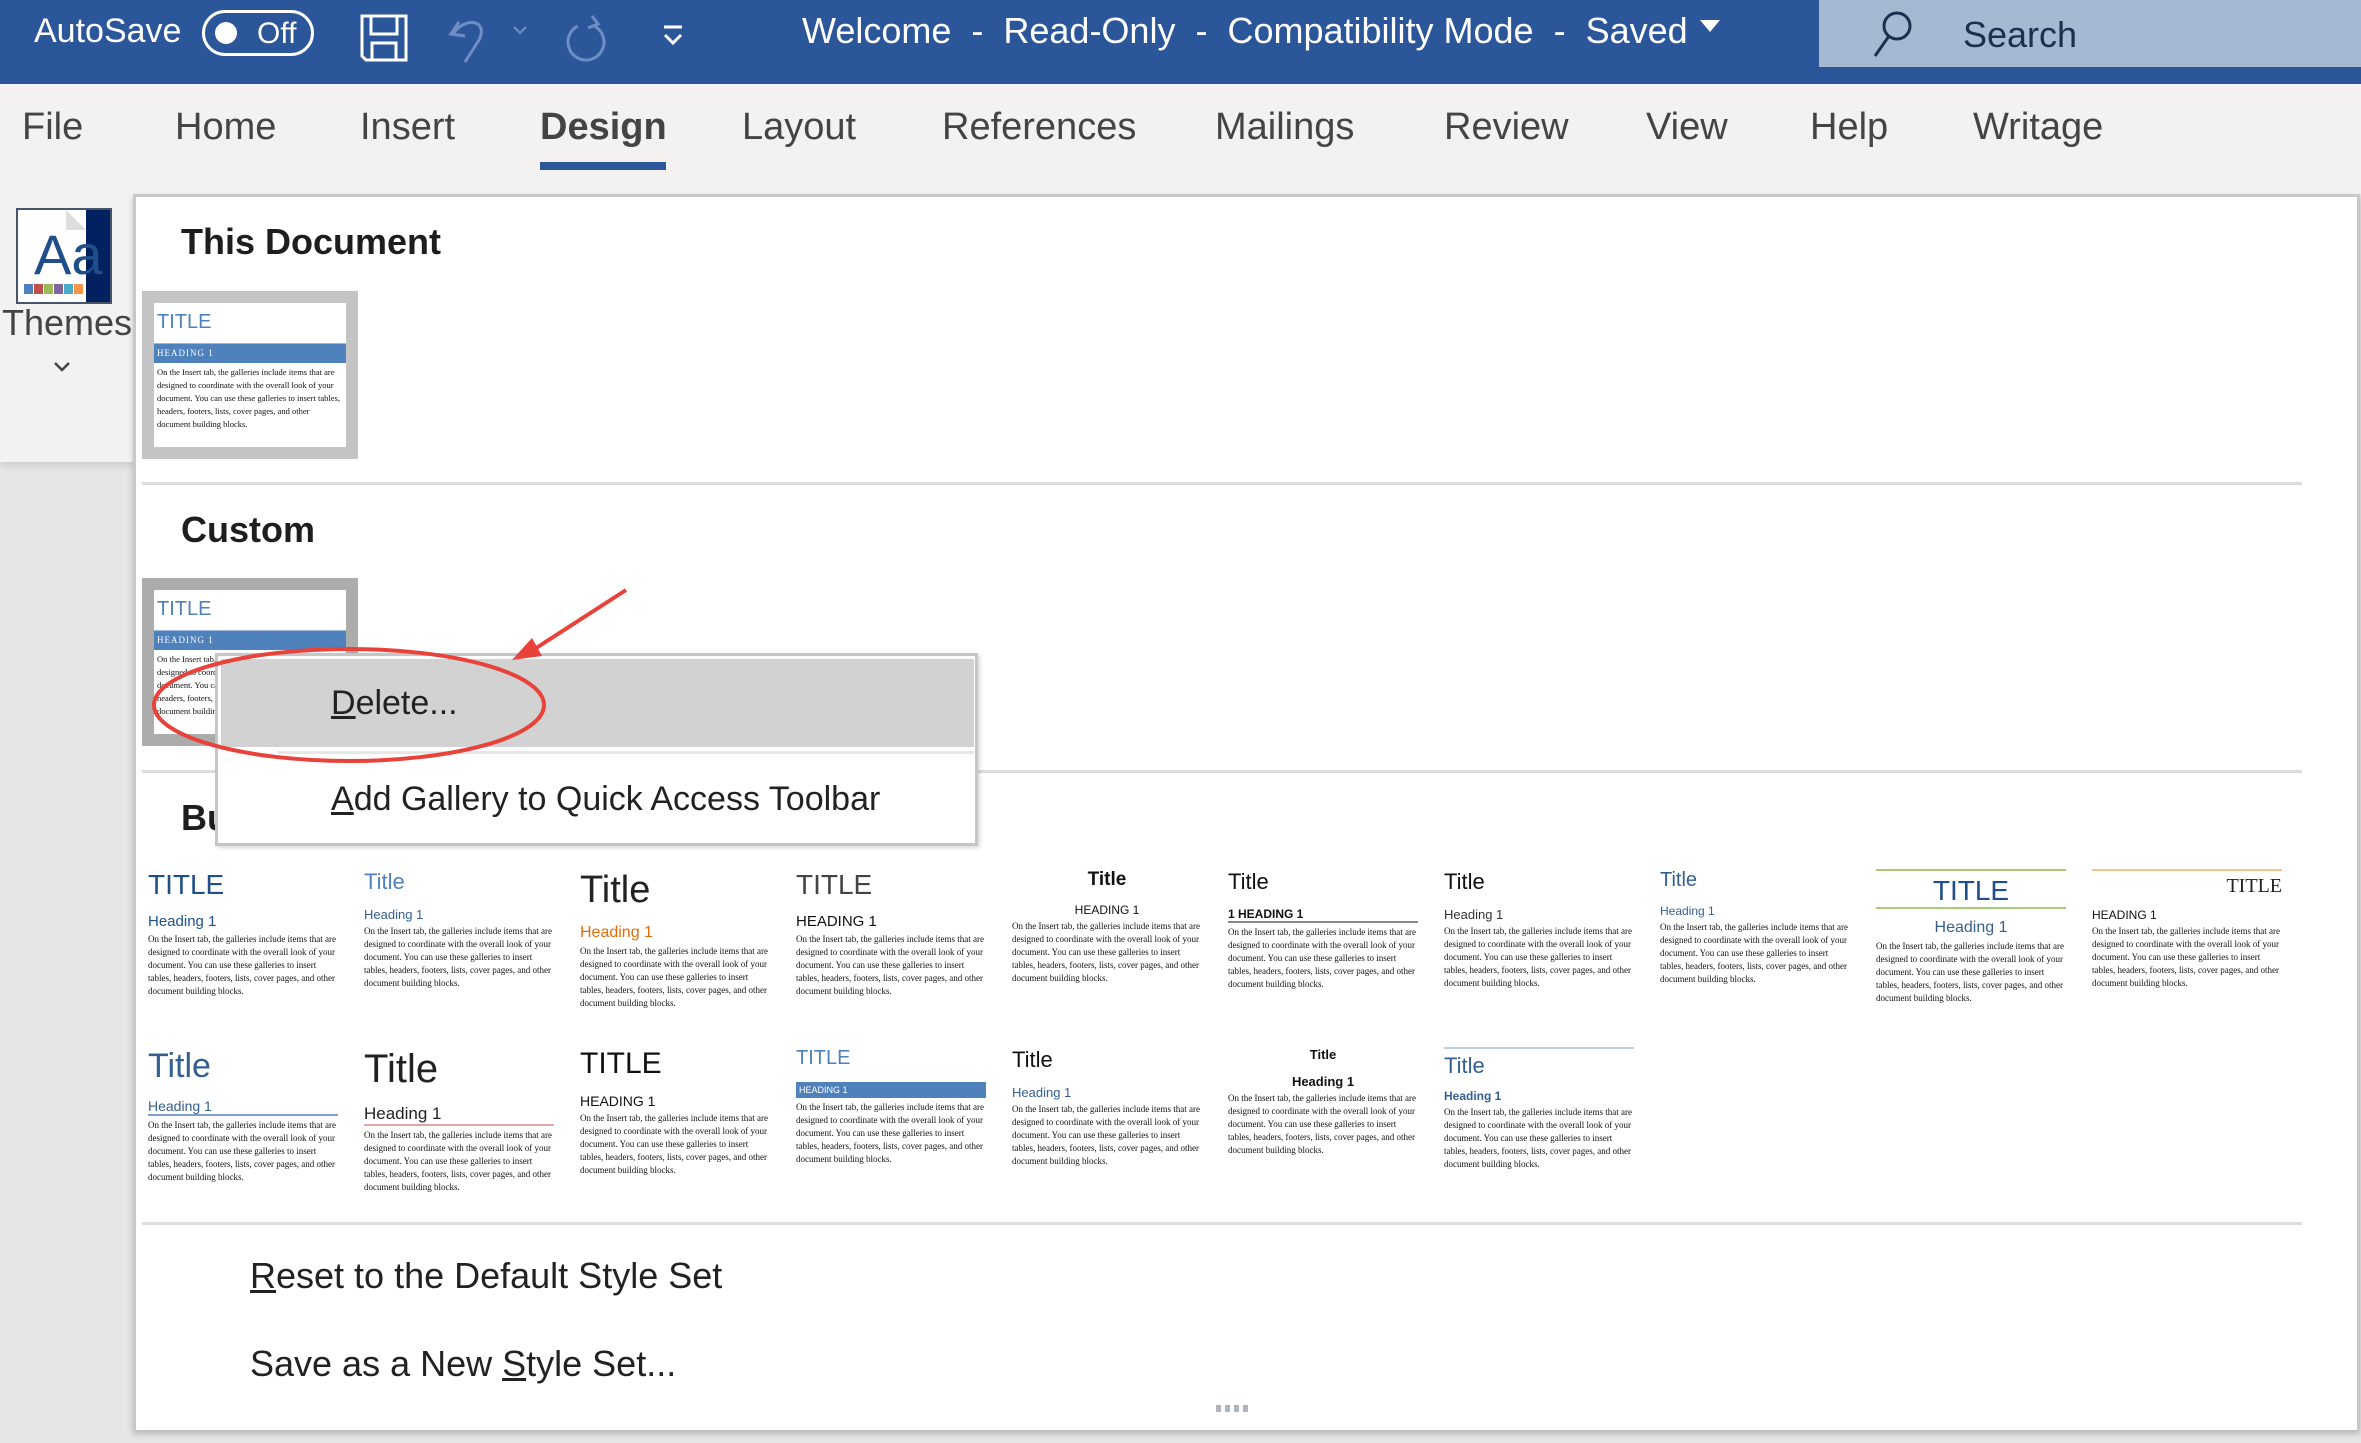 The image size is (2361, 1443). I want to click on accel-key: R, so click(263, 1275).